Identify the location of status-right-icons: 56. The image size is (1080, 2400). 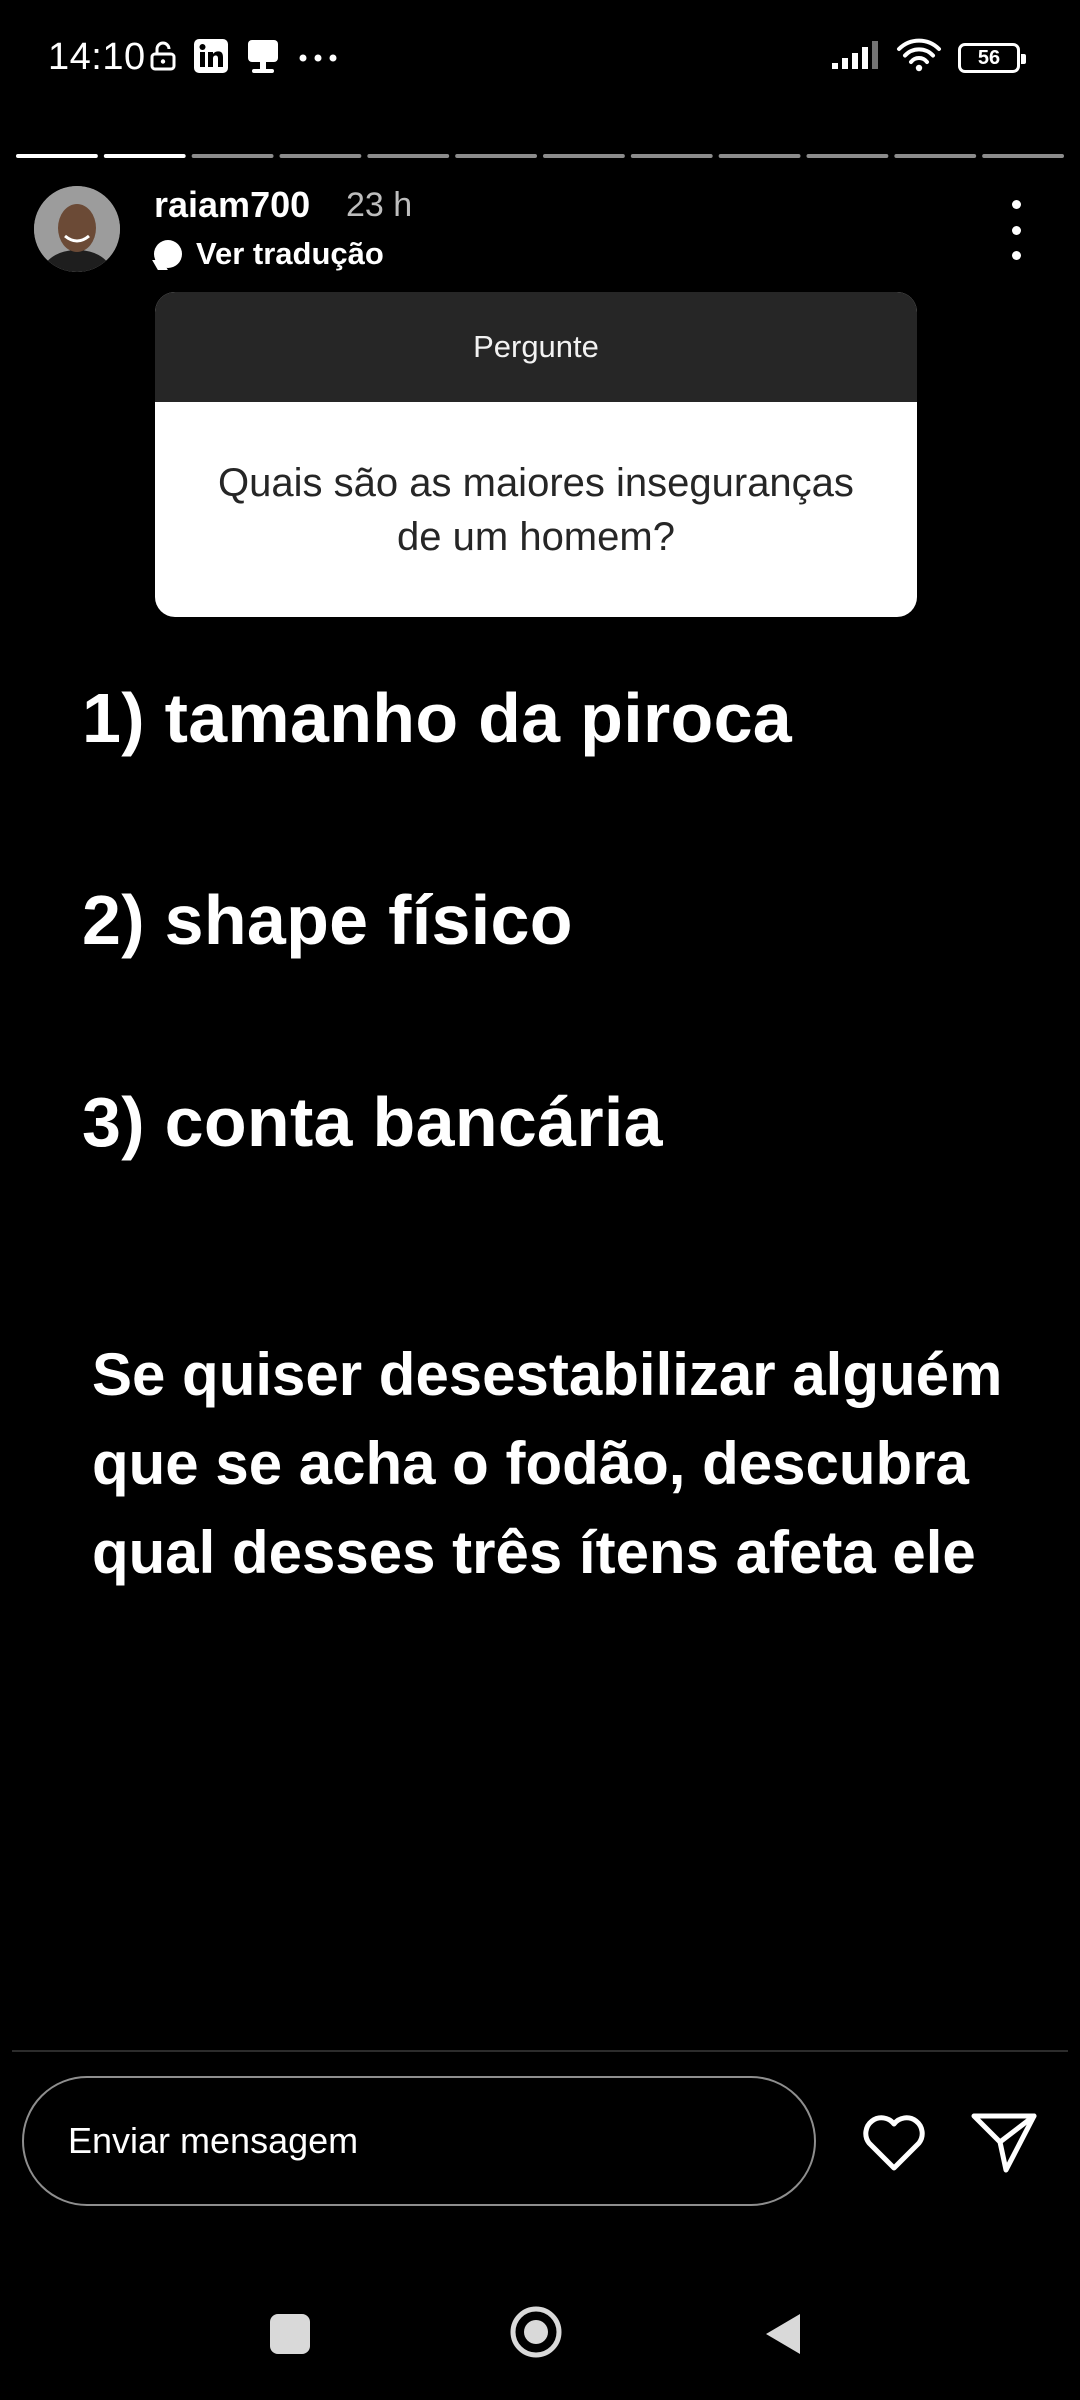
(928, 57).